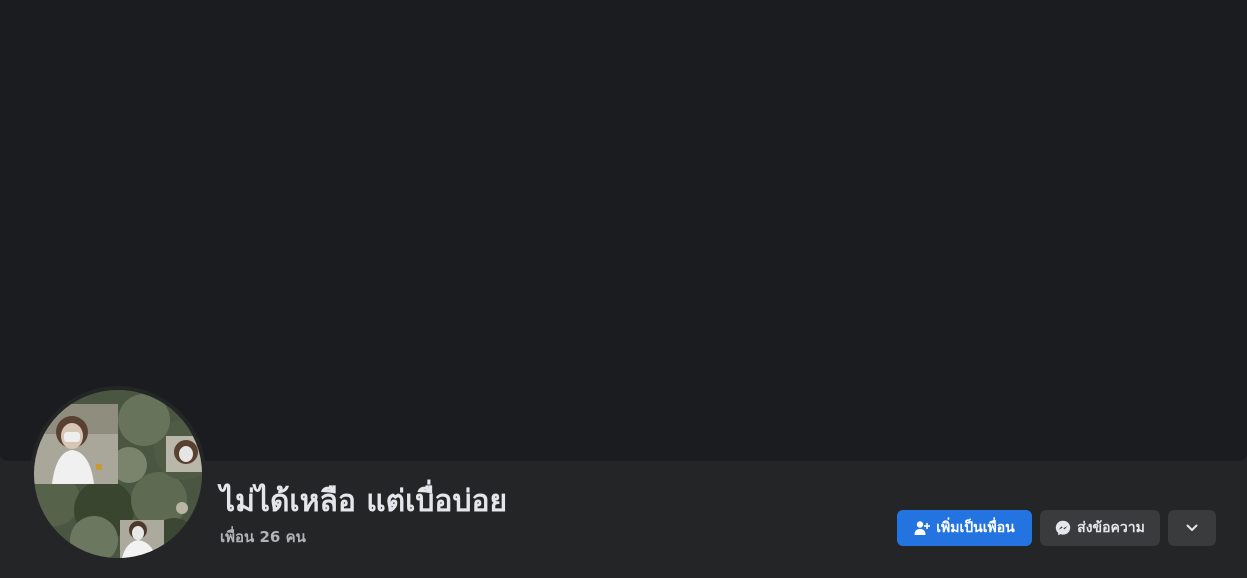  I want to click on add-friend-label: เพิ่มเป็นเพื่อน, so click(975, 528).